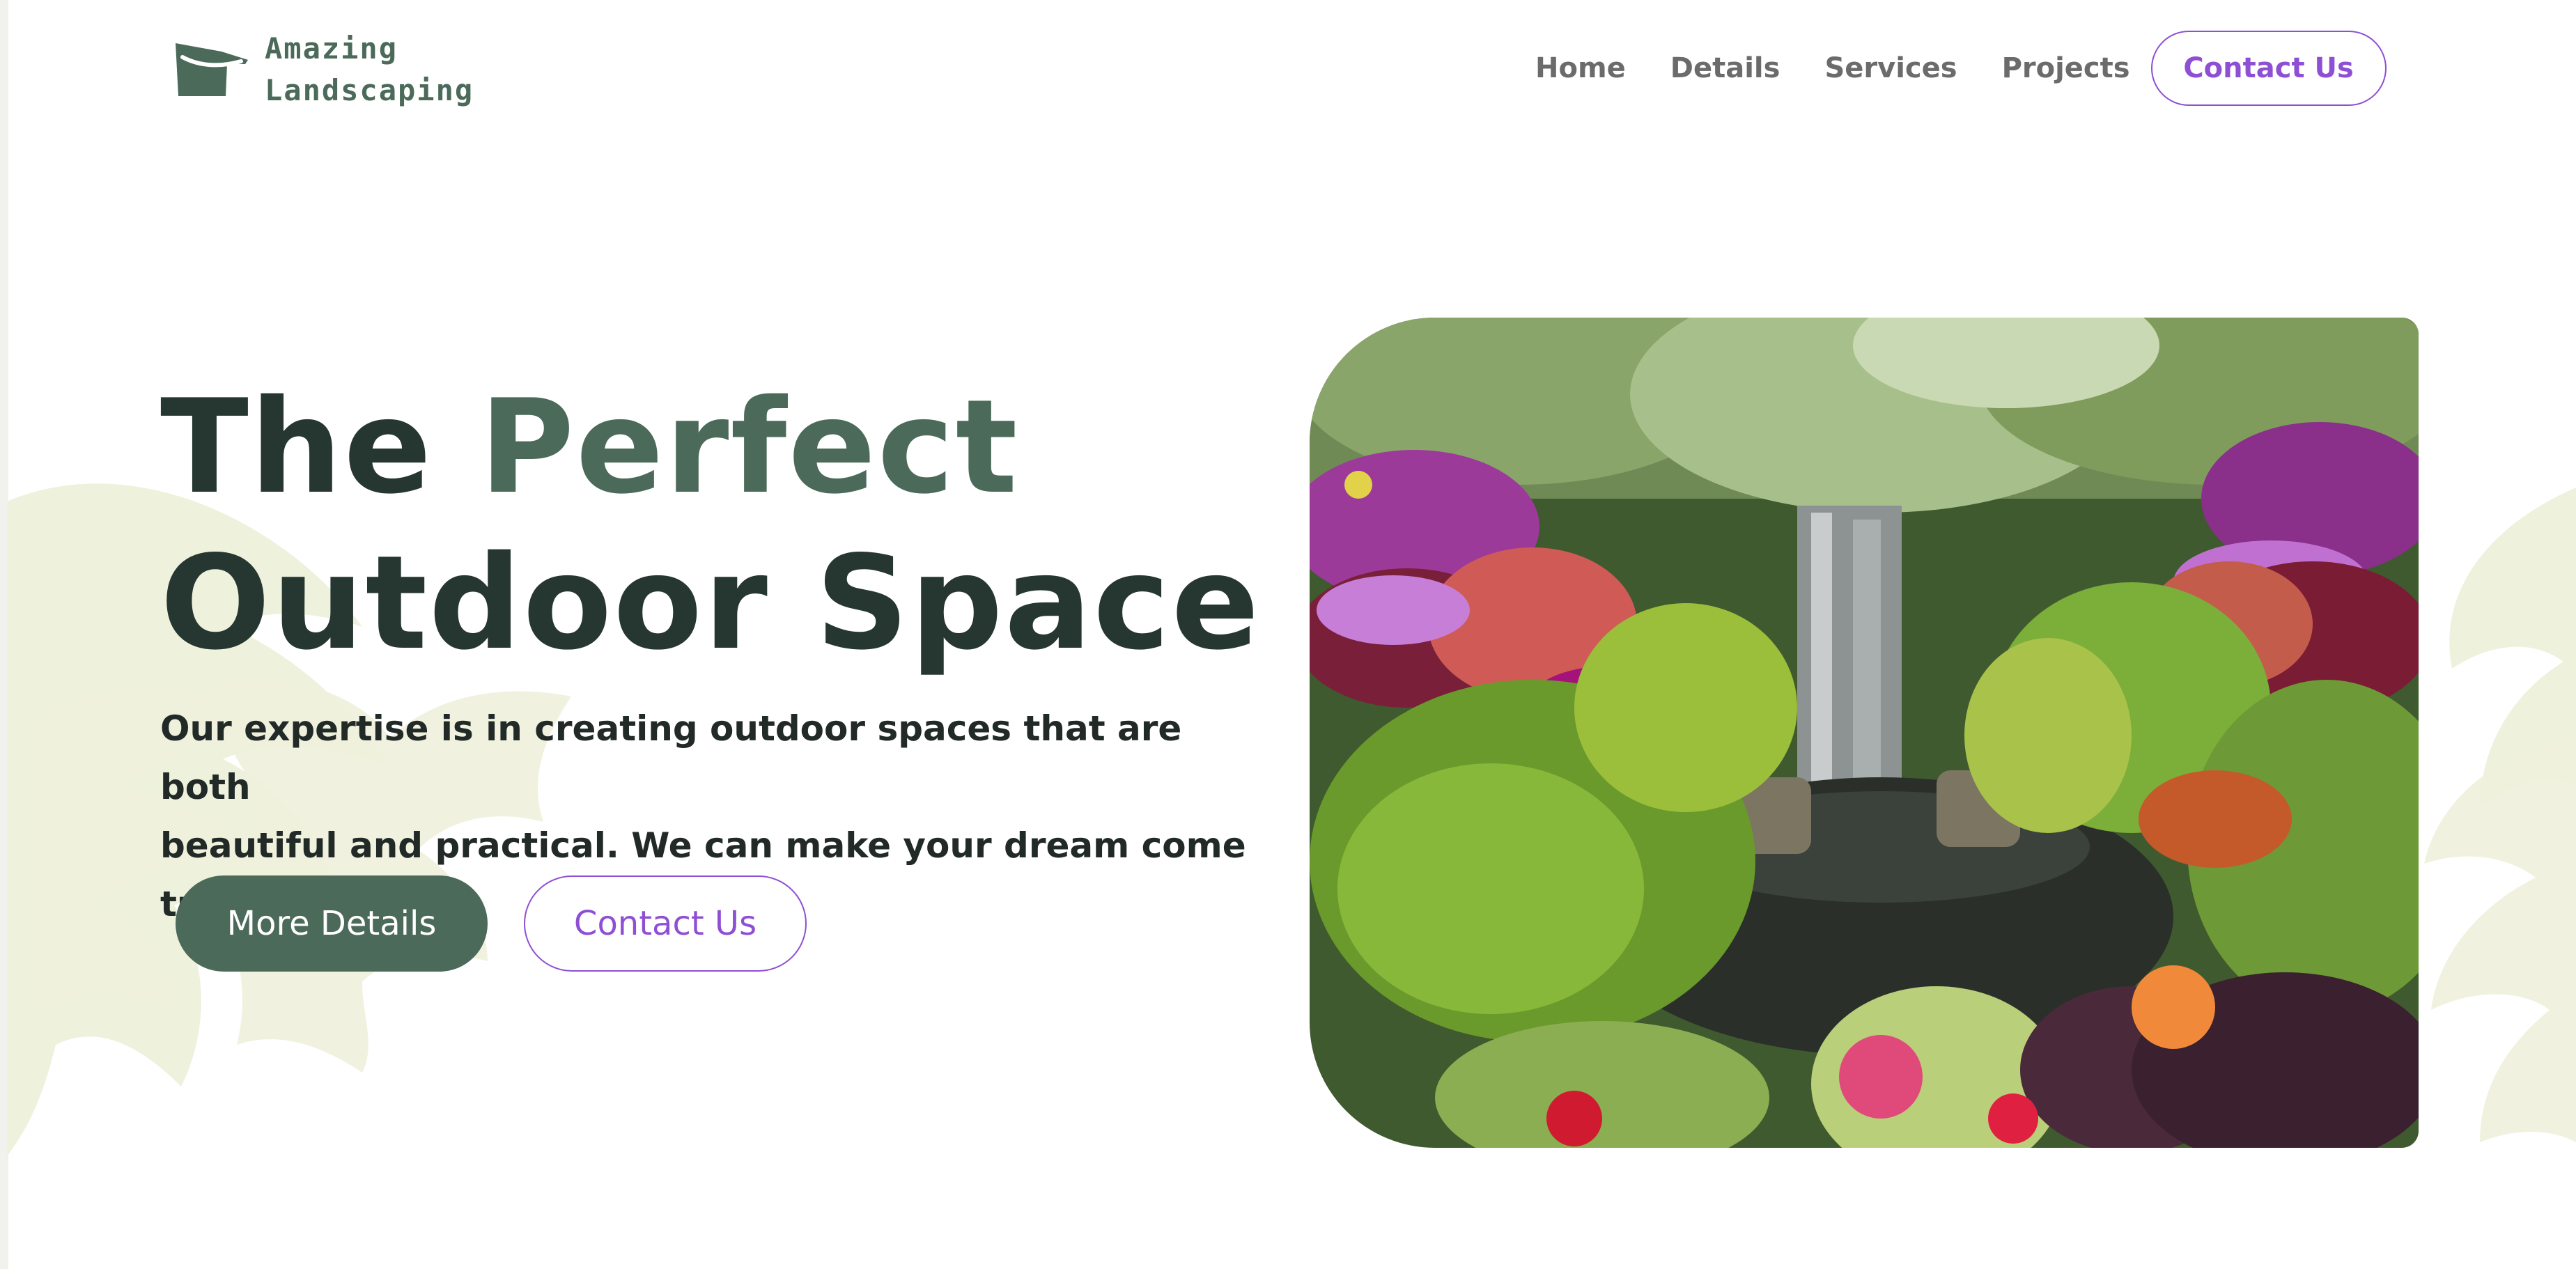 The height and width of the screenshot is (1269, 2576). What do you see at coordinates (1580, 68) in the screenshot?
I see `nav-home: Home` at bounding box center [1580, 68].